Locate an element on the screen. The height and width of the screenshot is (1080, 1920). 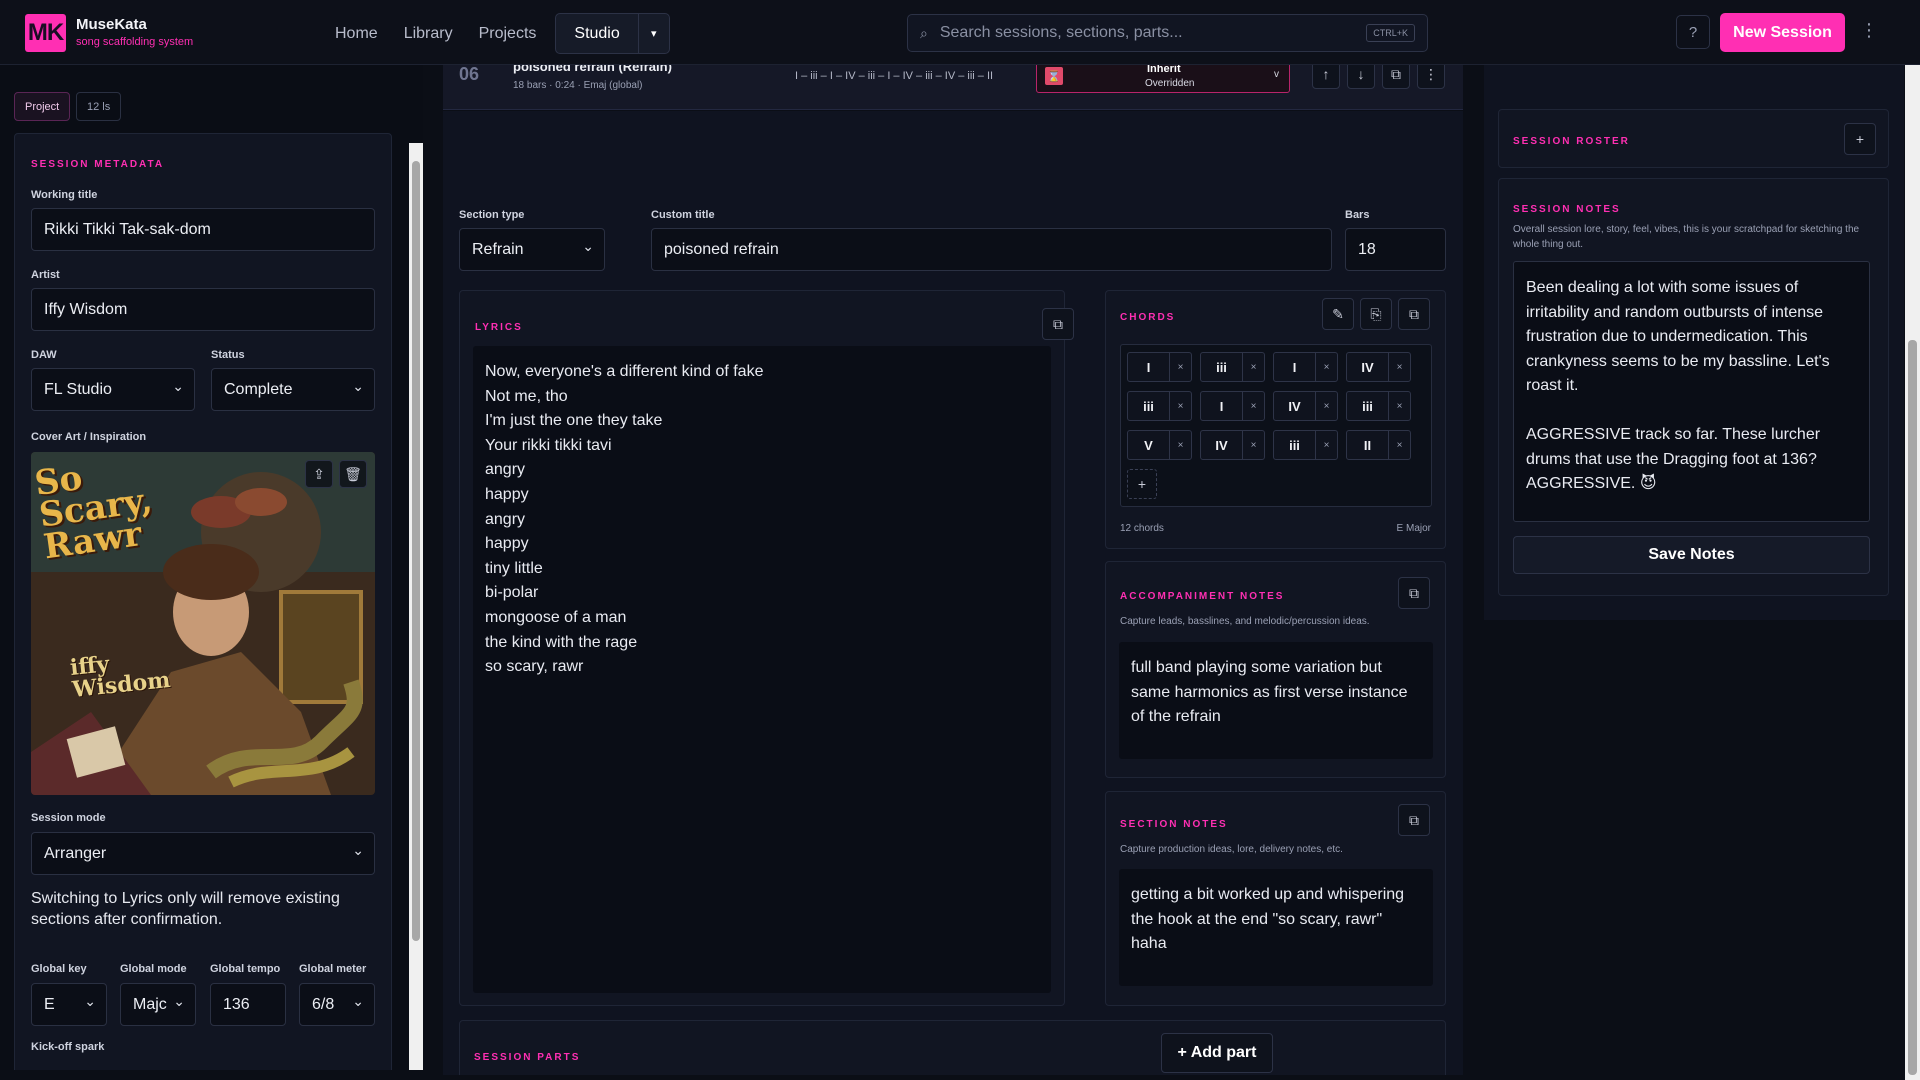
global-key-select: E is located at coordinates (69, 1004).